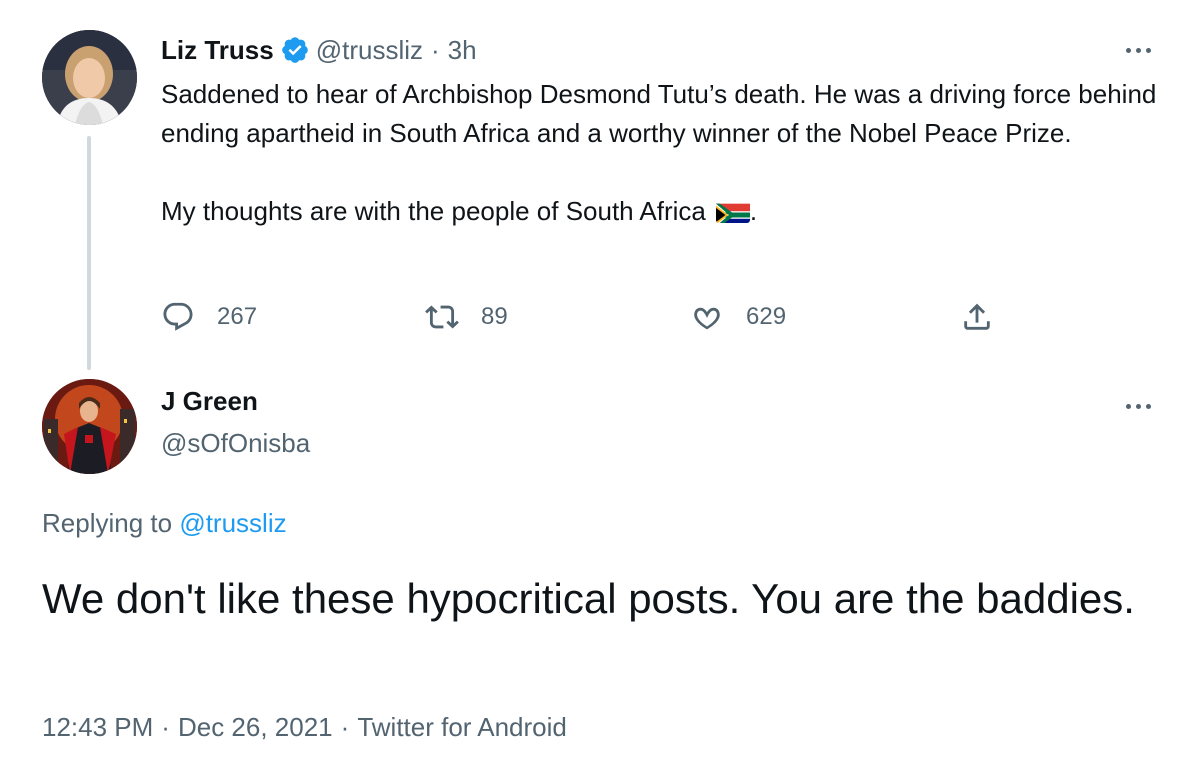 The height and width of the screenshot is (765, 1200). Describe the element at coordinates (295, 50) in the screenshot. I see `verified-badge-icon` at that location.